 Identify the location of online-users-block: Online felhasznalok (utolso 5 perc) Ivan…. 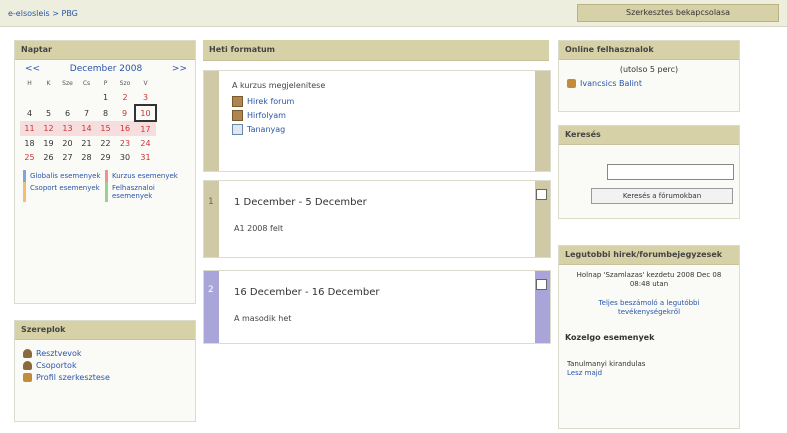
(649, 76).